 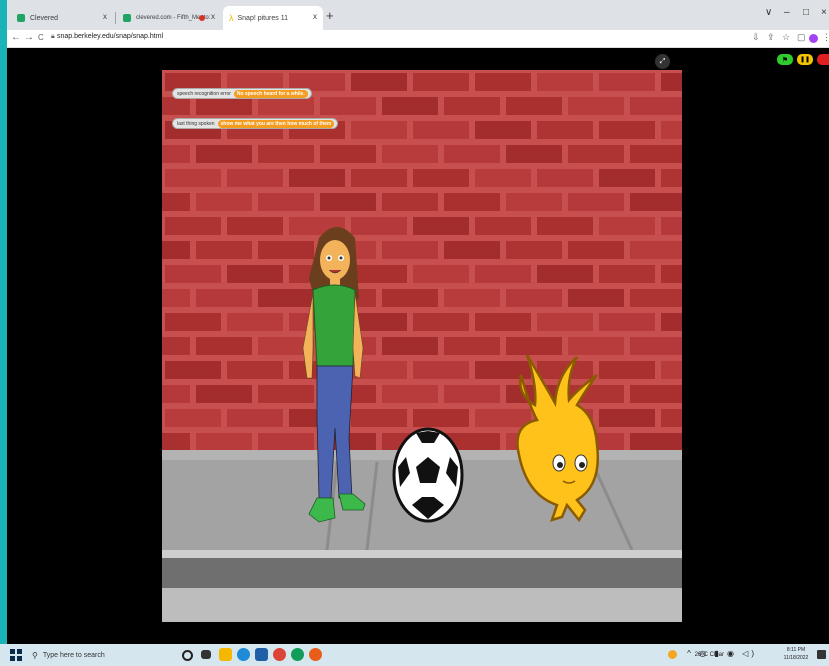 I want to click on tab-search-icon: ∨, so click(x=768, y=12).